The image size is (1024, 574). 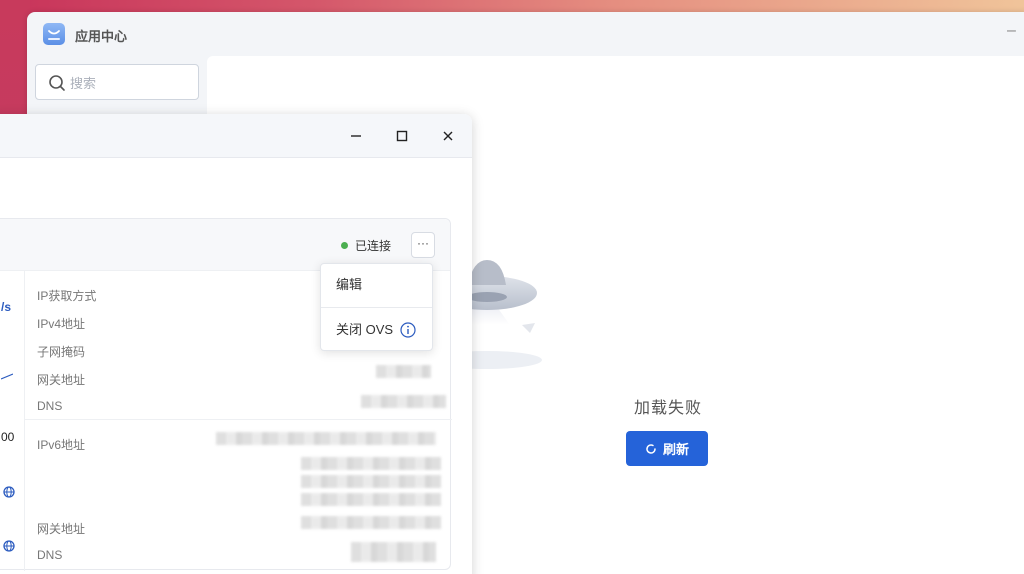 I want to click on minimize-icon, so click(x=356, y=136).